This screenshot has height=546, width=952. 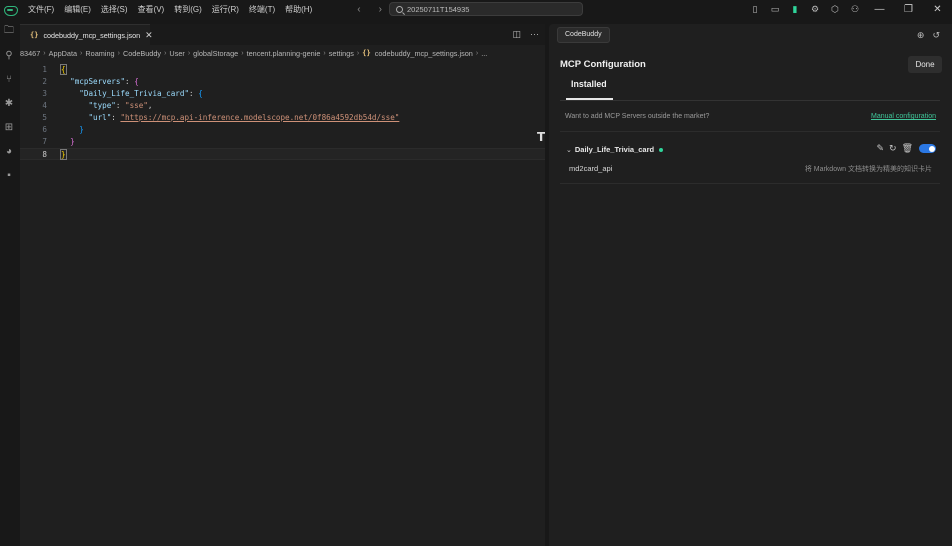 What do you see at coordinates (282, 154) in the screenshot?
I see `code-line-current: 8}` at bounding box center [282, 154].